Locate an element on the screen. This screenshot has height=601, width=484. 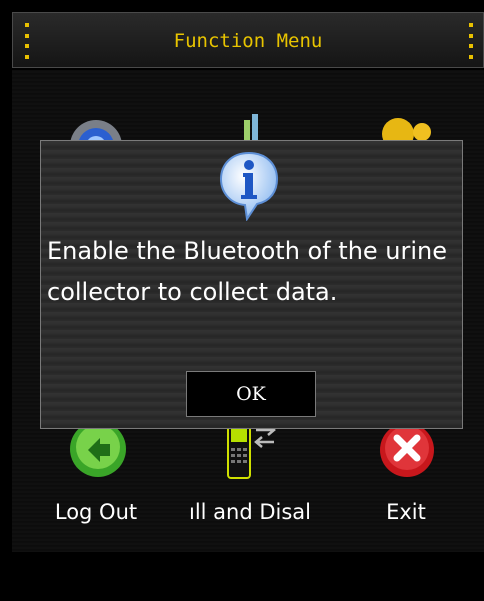
title-bar: Function Menu is located at coordinates (248, 40).